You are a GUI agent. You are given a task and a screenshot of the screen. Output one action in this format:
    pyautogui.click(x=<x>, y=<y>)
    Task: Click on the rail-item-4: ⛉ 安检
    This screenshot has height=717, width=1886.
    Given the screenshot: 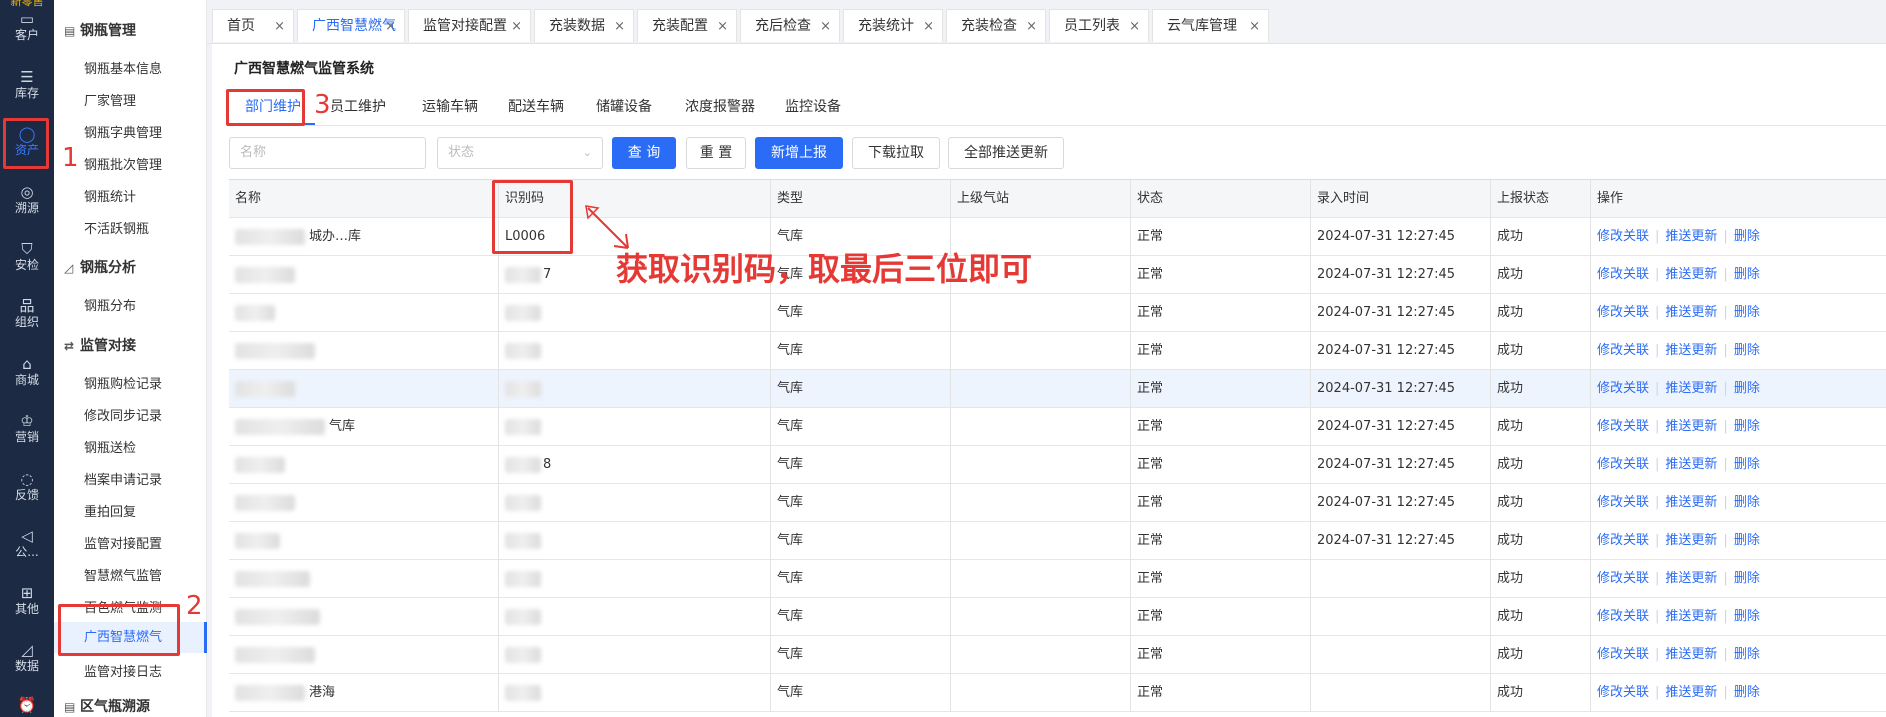 What is the action you would take?
    pyautogui.click(x=27, y=256)
    